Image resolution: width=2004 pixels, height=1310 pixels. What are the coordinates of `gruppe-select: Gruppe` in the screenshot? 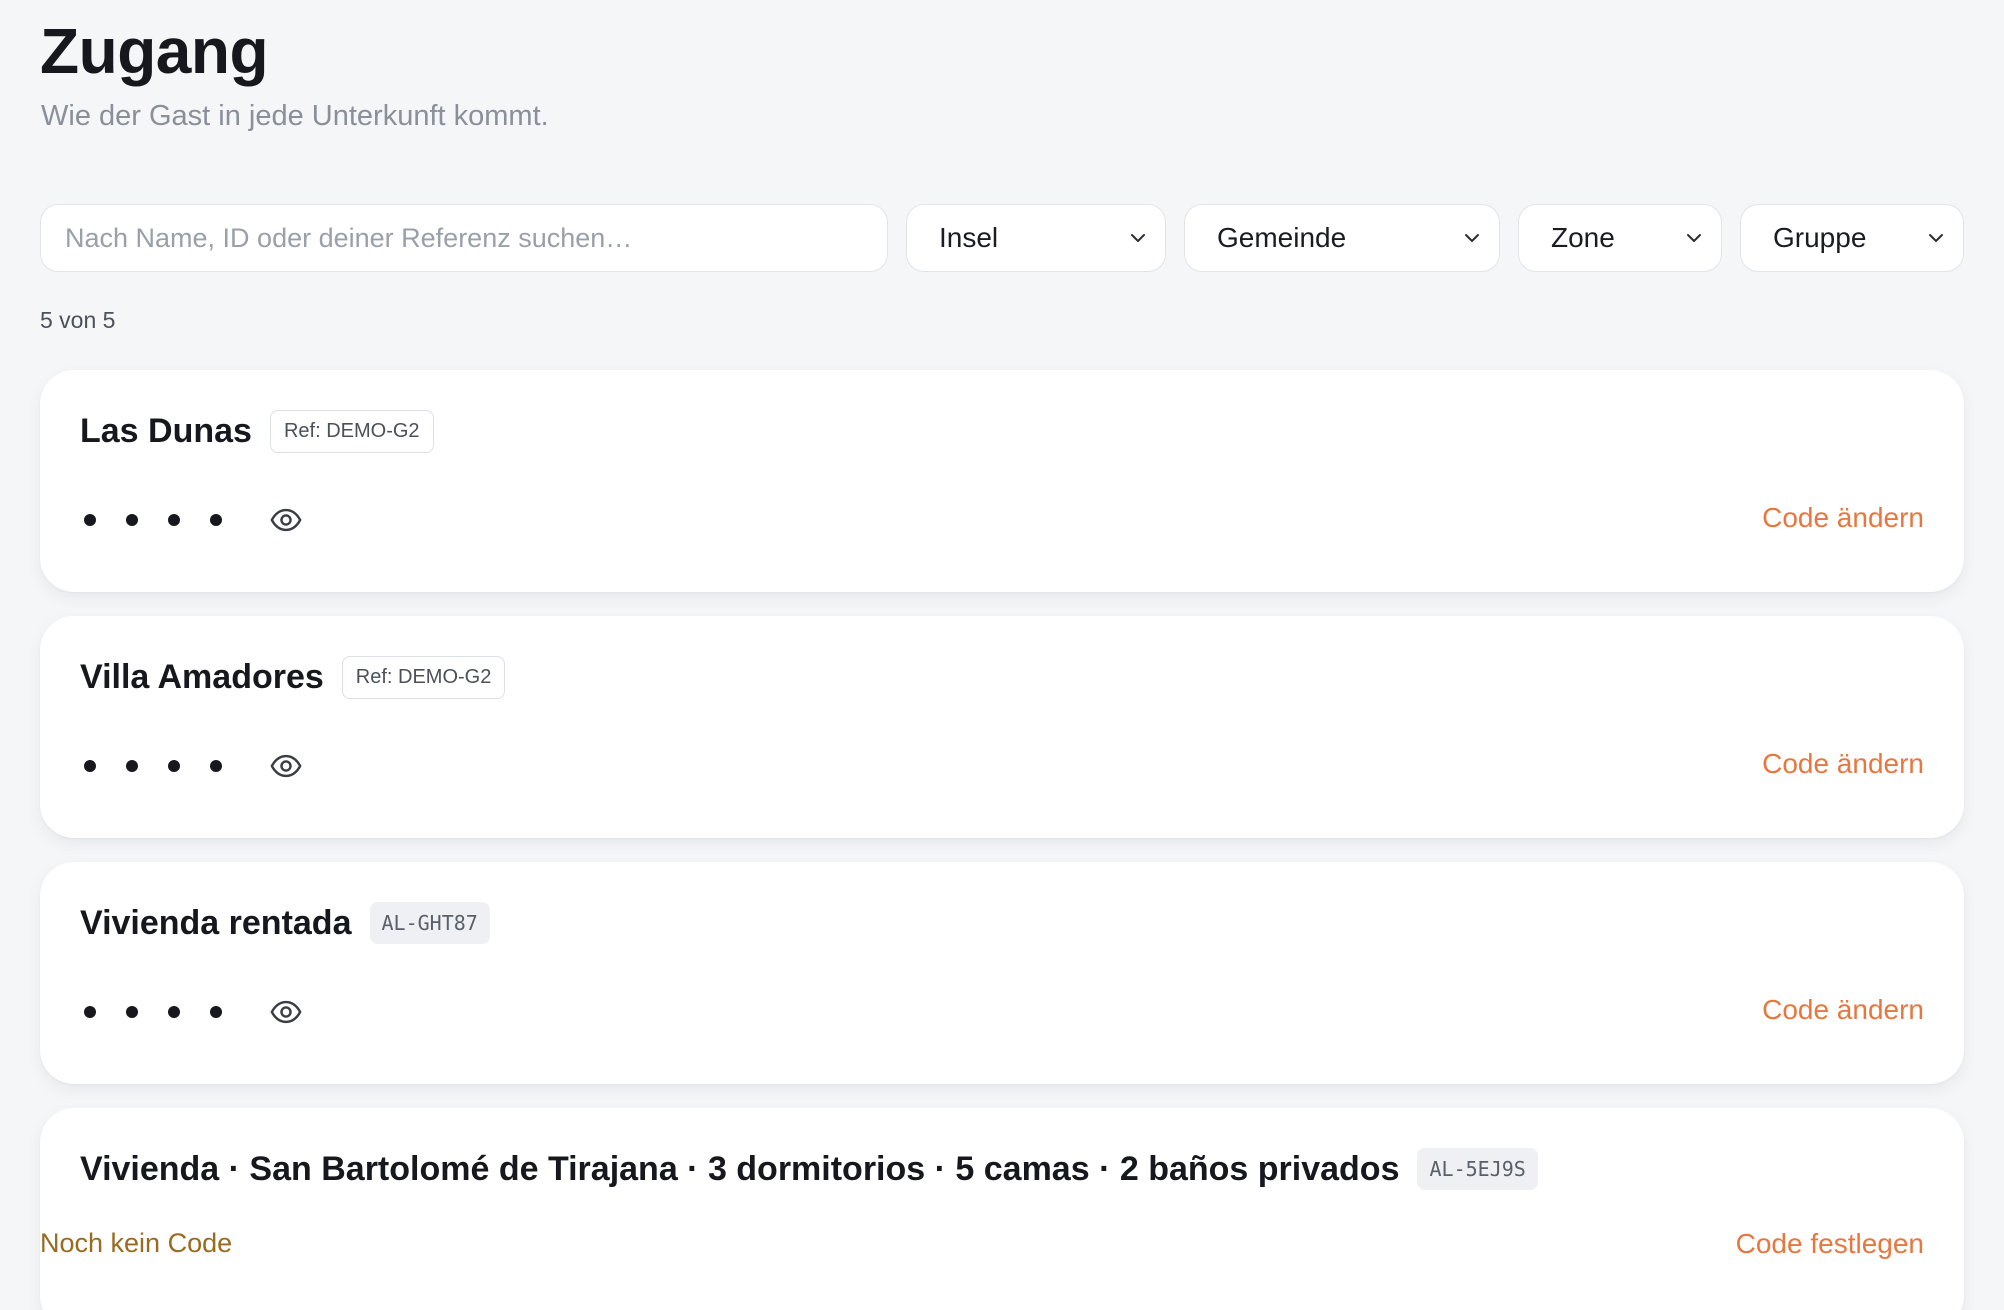 It's located at (1852, 238).